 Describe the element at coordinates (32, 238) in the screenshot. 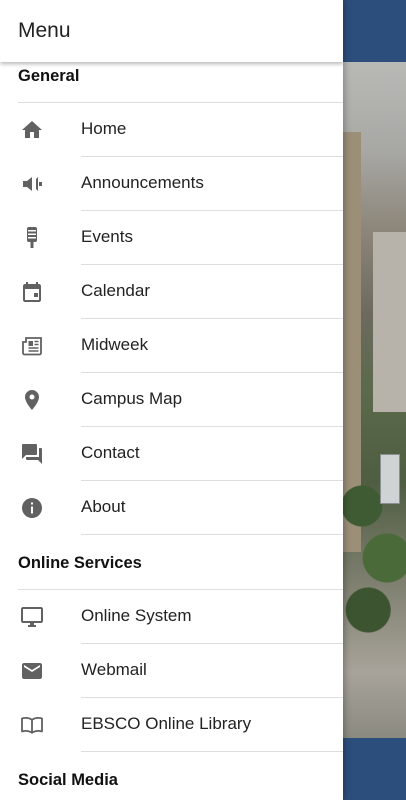

I see `microphone-icon` at that location.